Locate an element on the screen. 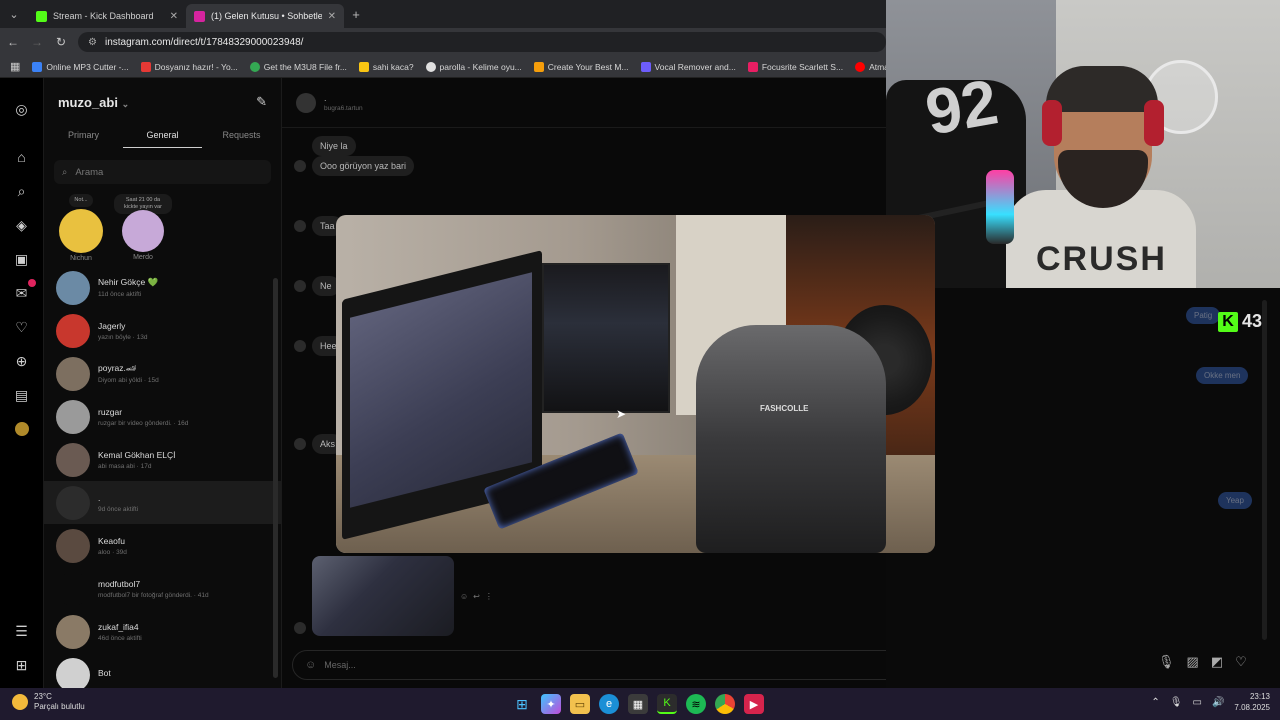 The height and width of the screenshot is (720, 1280). note-item: Not... Nichun is located at coordinates (81, 228).